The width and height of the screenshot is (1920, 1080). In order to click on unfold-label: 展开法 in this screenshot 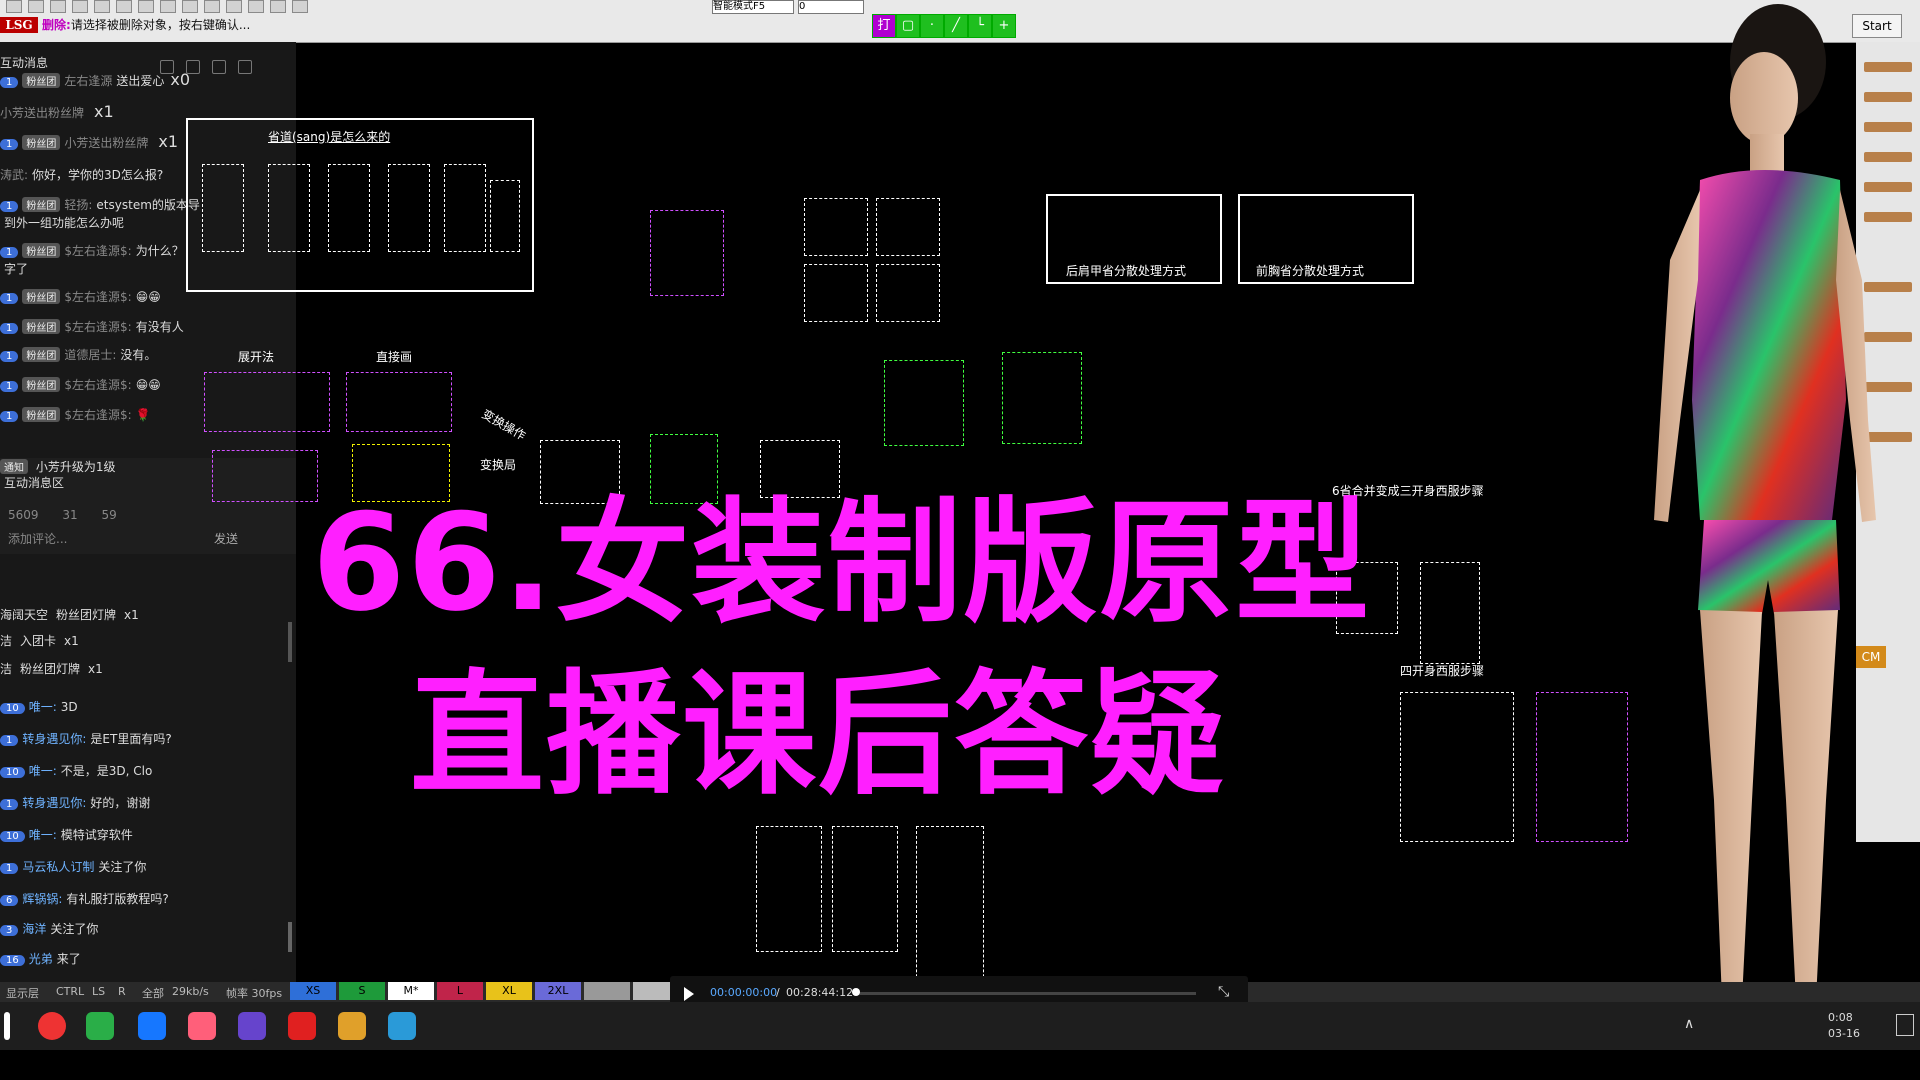, I will do `click(256, 357)`.